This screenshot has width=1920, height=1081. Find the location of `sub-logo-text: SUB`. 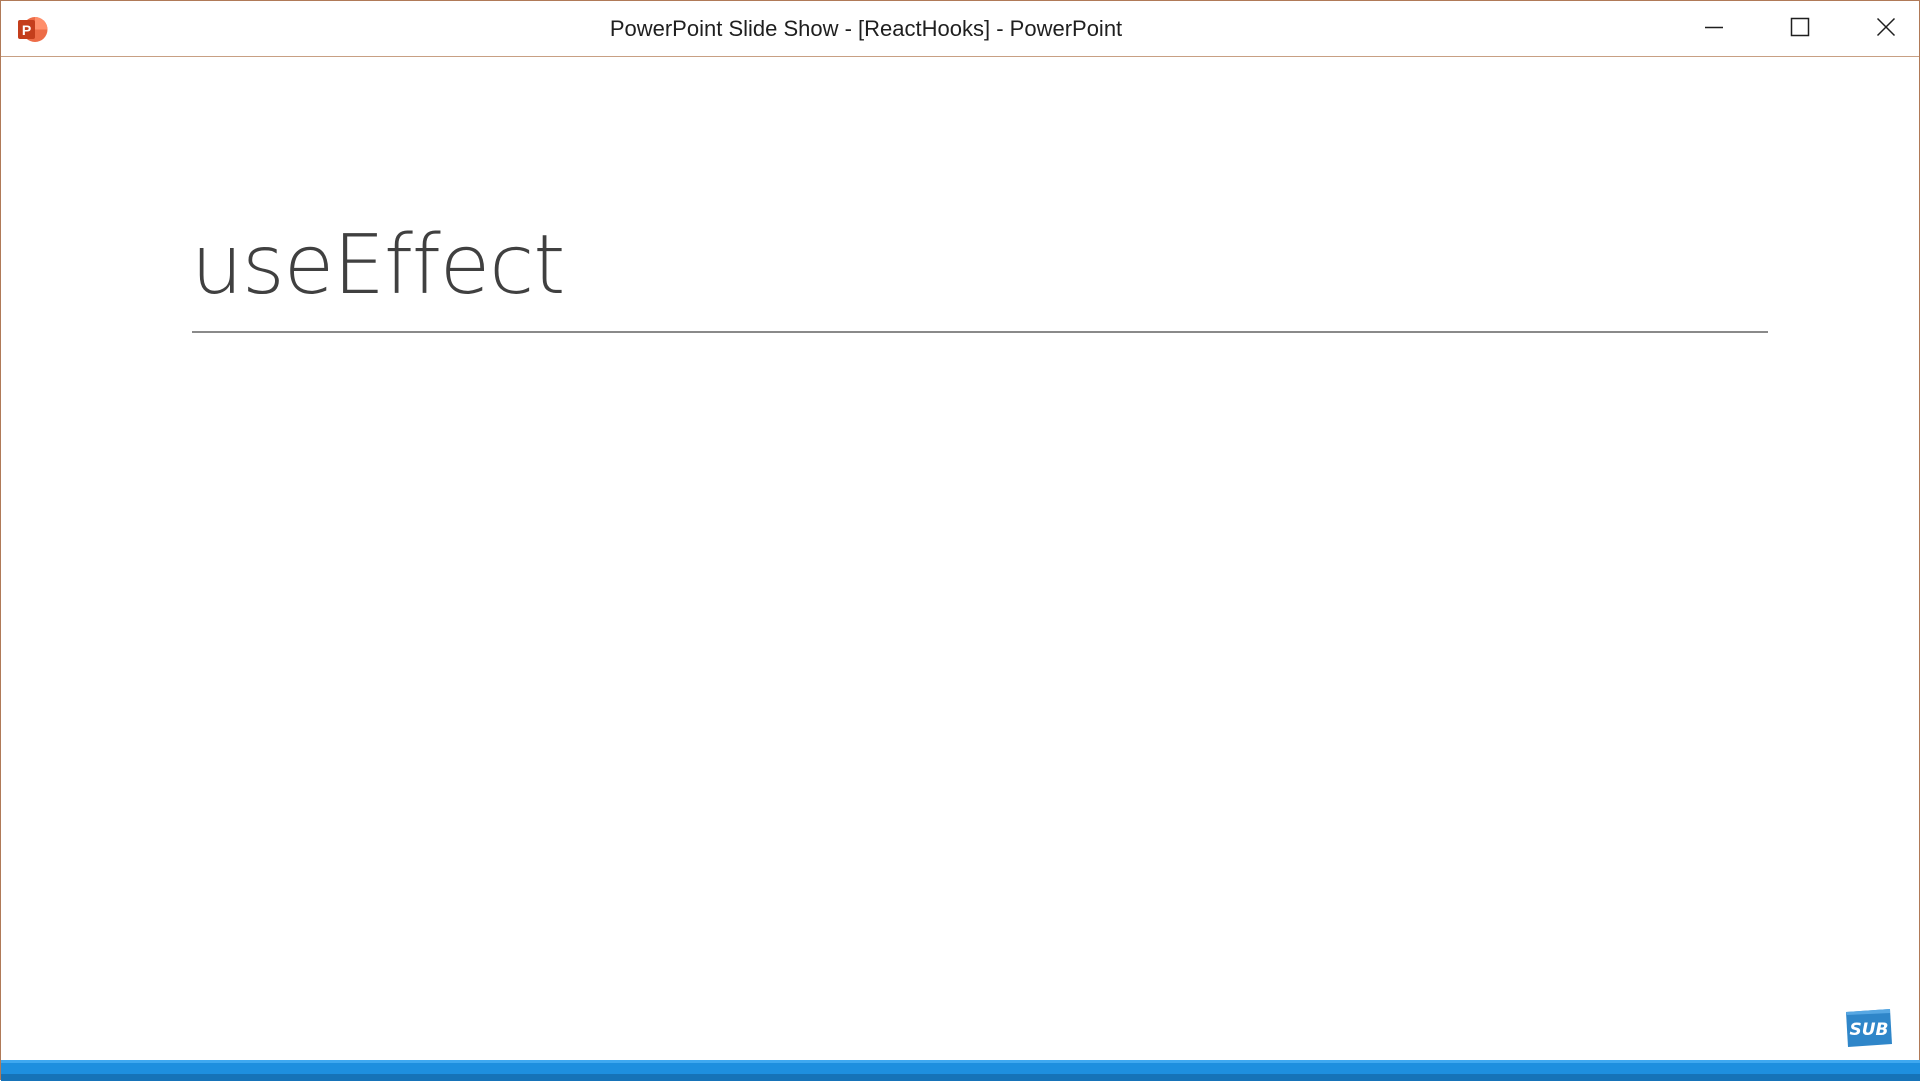

sub-logo-text: SUB is located at coordinates (1868, 1030).